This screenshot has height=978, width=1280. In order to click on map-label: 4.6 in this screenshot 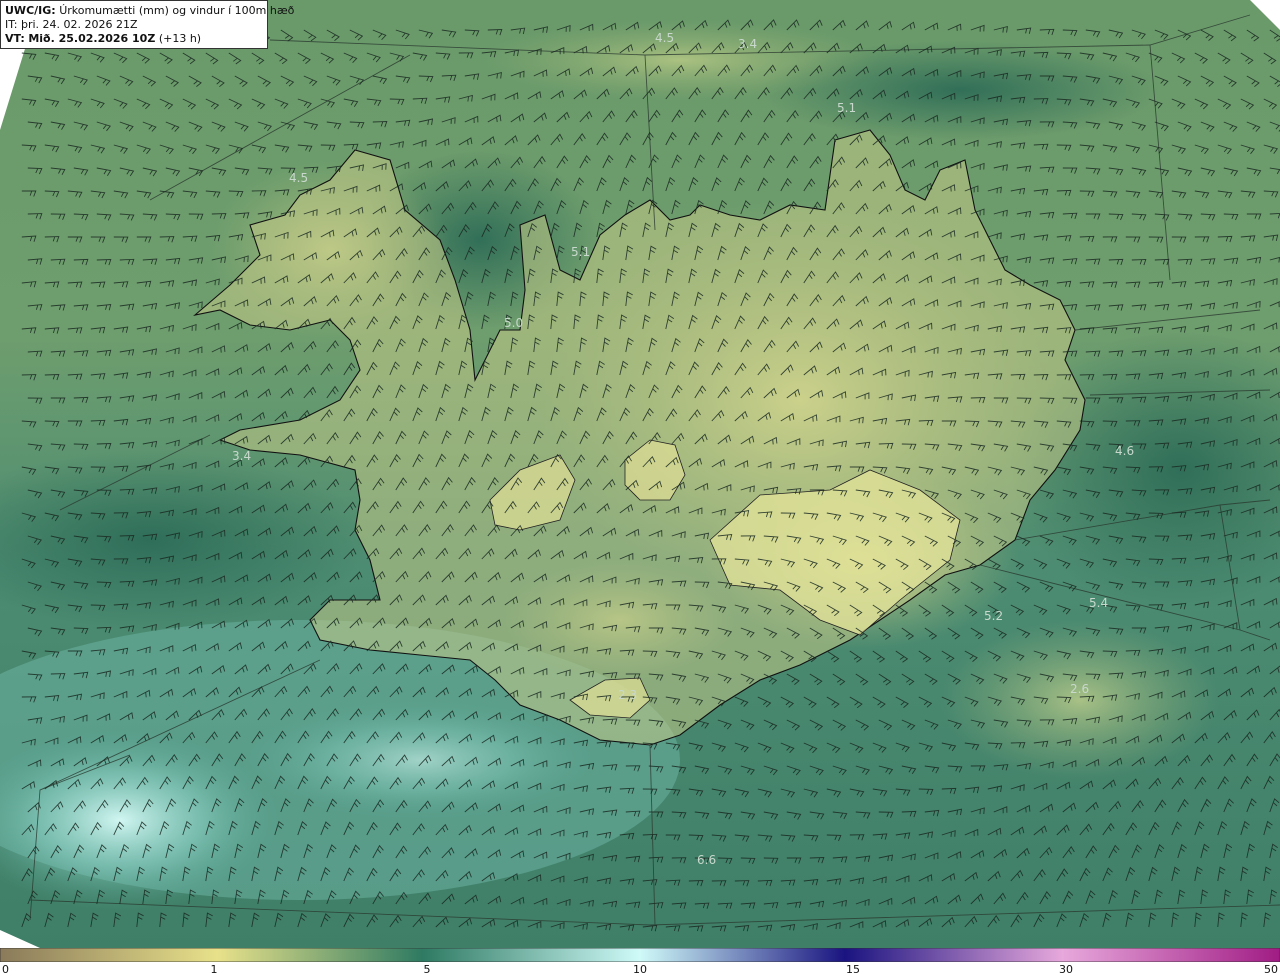, I will do `click(1124, 451)`.